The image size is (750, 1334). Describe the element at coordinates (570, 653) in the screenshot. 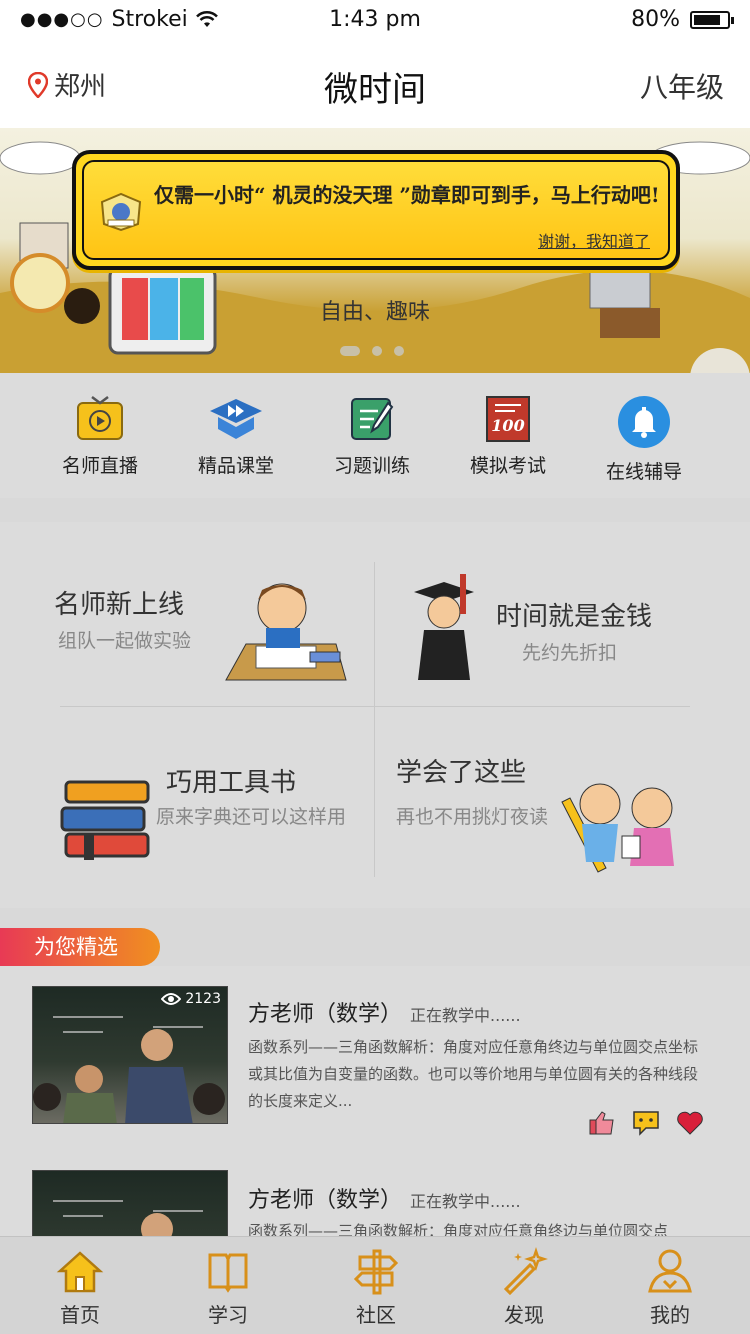

I see `feature-subtitle: 先约先折扣` at that location.